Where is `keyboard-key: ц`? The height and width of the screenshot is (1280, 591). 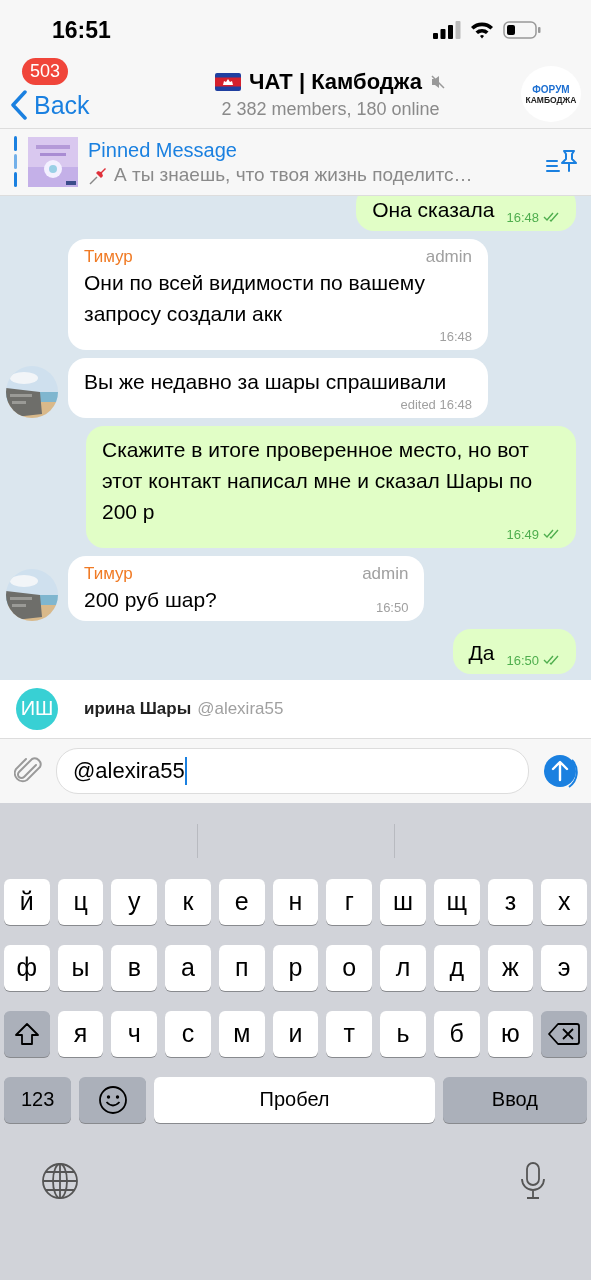
keyboard-key: ц is located at coordinates (80, 901).